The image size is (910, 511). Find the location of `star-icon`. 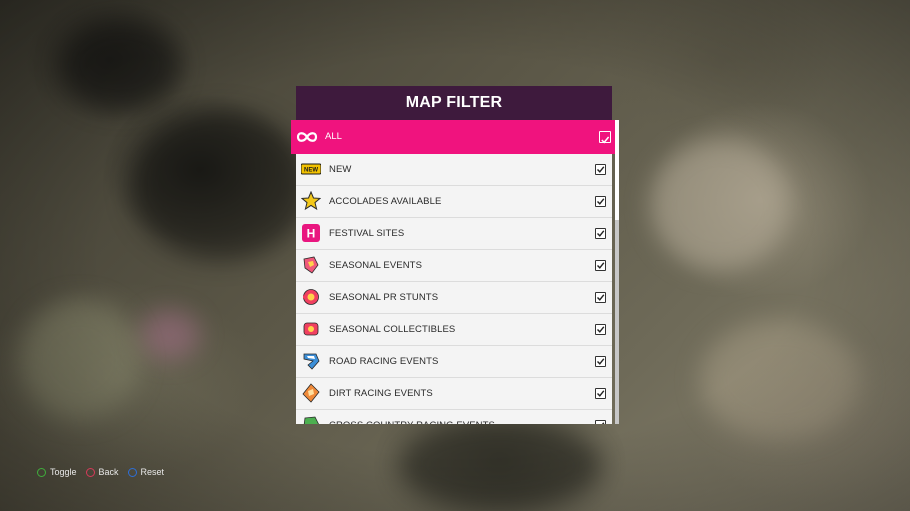

star-icon is located at coordinates (311, 200).